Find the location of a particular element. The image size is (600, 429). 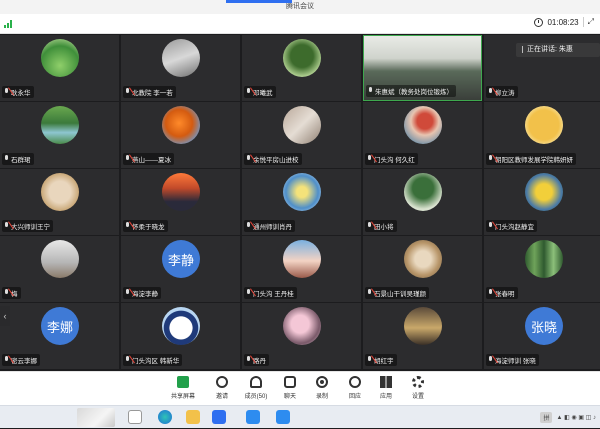

toolbar-button-invite: 邀请 is located at coordinates (222, 388).